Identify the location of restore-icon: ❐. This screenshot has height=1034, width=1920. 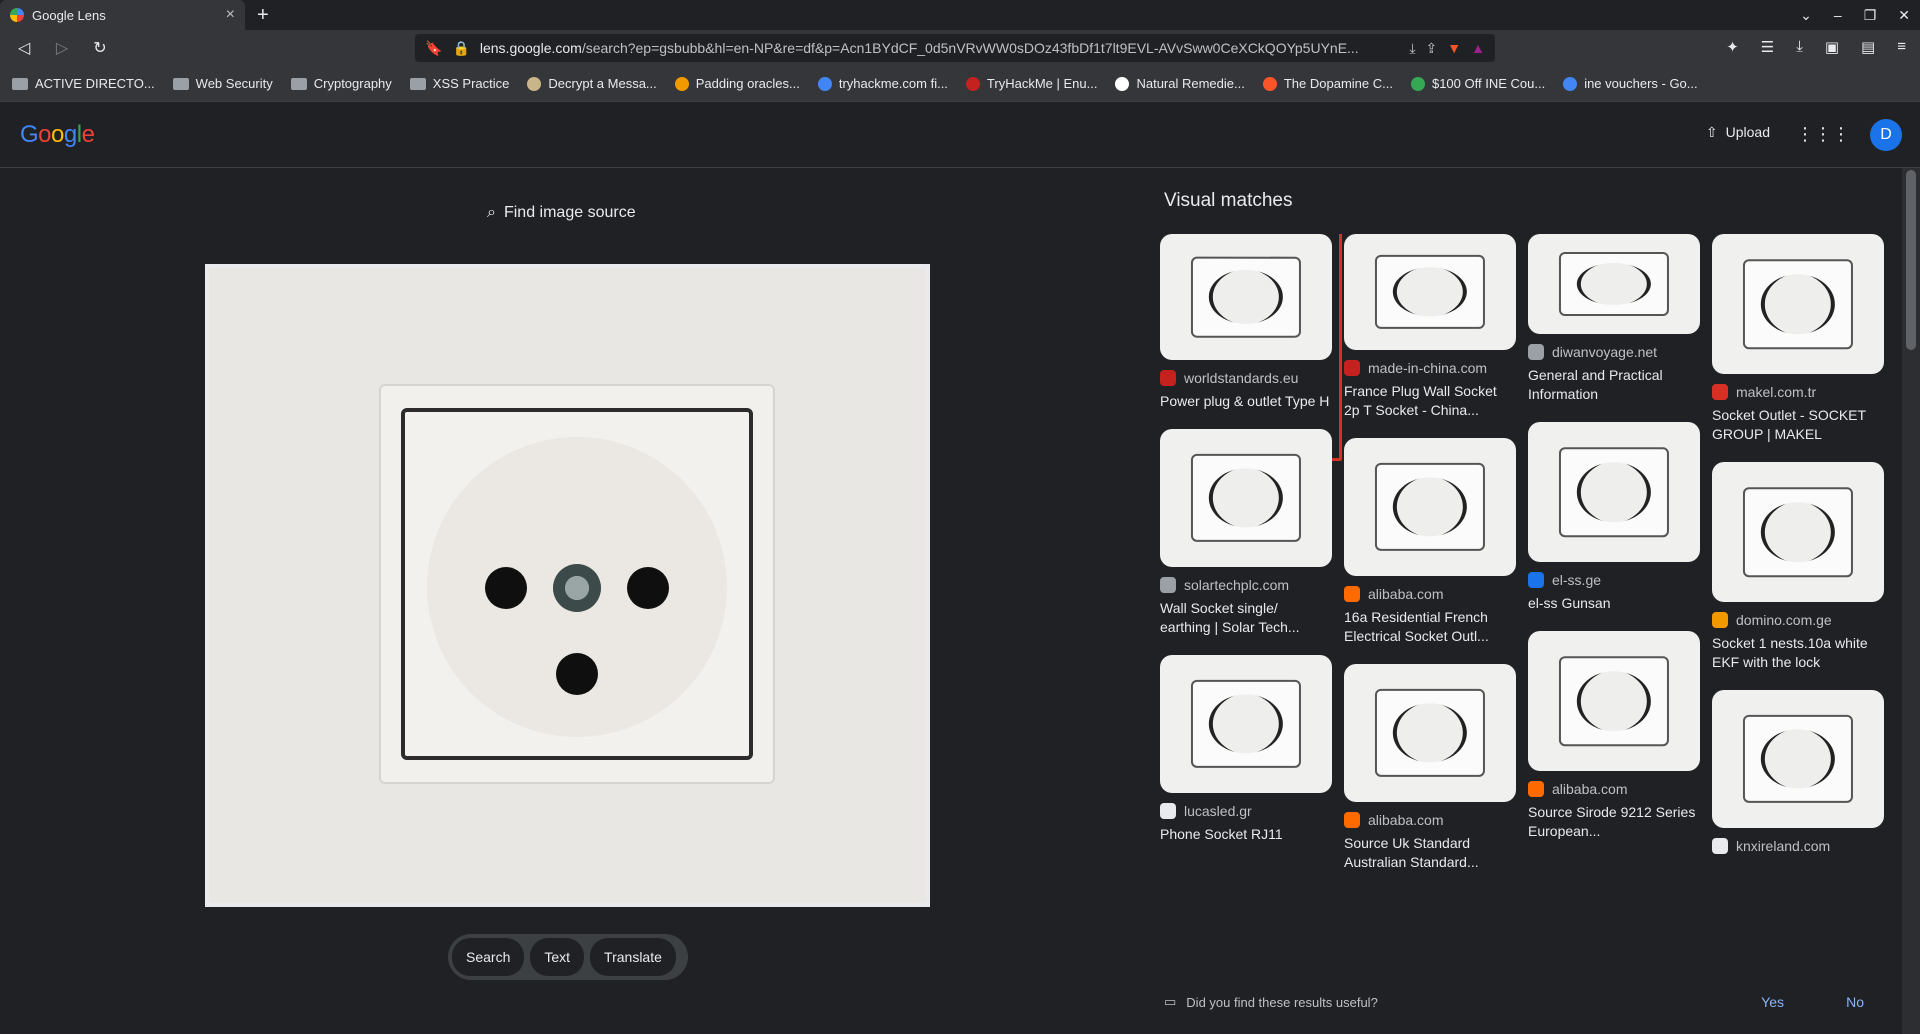
(1870, 15).